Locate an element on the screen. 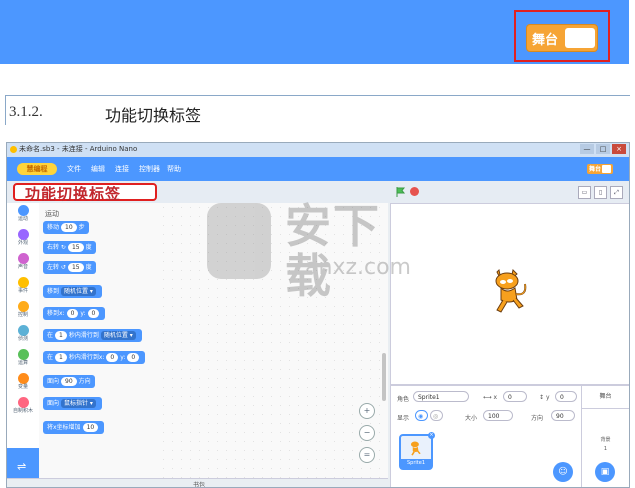 This screenshot has width=635, height=488. large-stage-icon: ▯ is located at coordinates (600, 192).